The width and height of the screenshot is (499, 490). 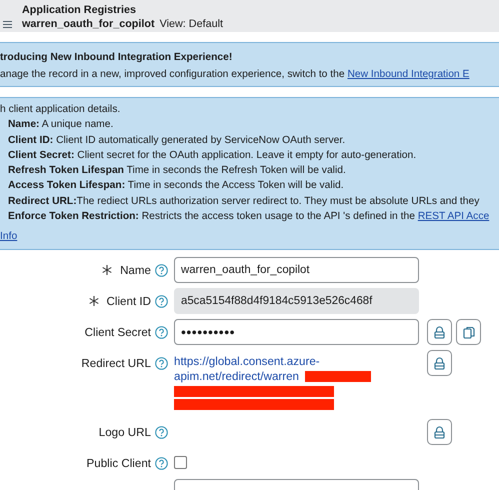 I want to click on info-item: Name: A unique name., so click(x=60, y=125).